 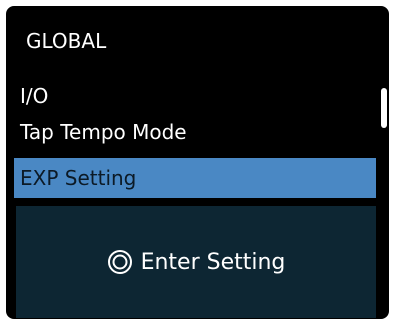 I want to click on scrollbar-thumb, so click(x=384, y=108).